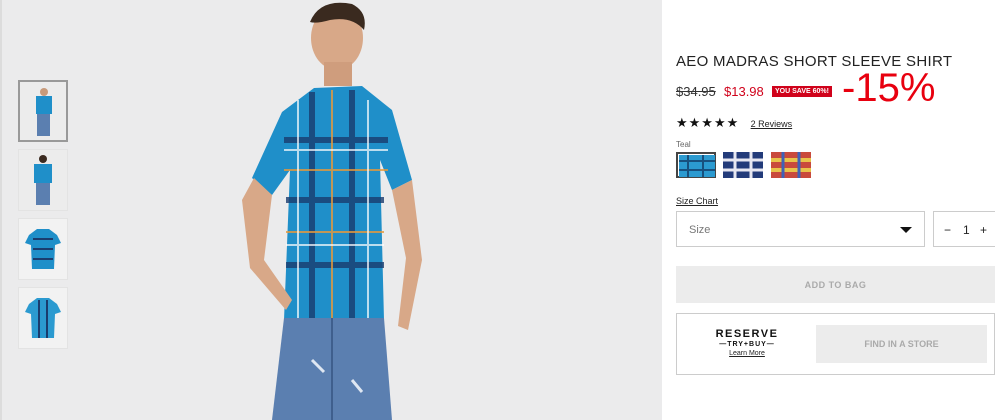 Image resolution: width=995 pixels, height=420 pixels. Describe the element at coordinates (889, 88) in the screenshot. I see `discount-overlay: -15%` at that location.